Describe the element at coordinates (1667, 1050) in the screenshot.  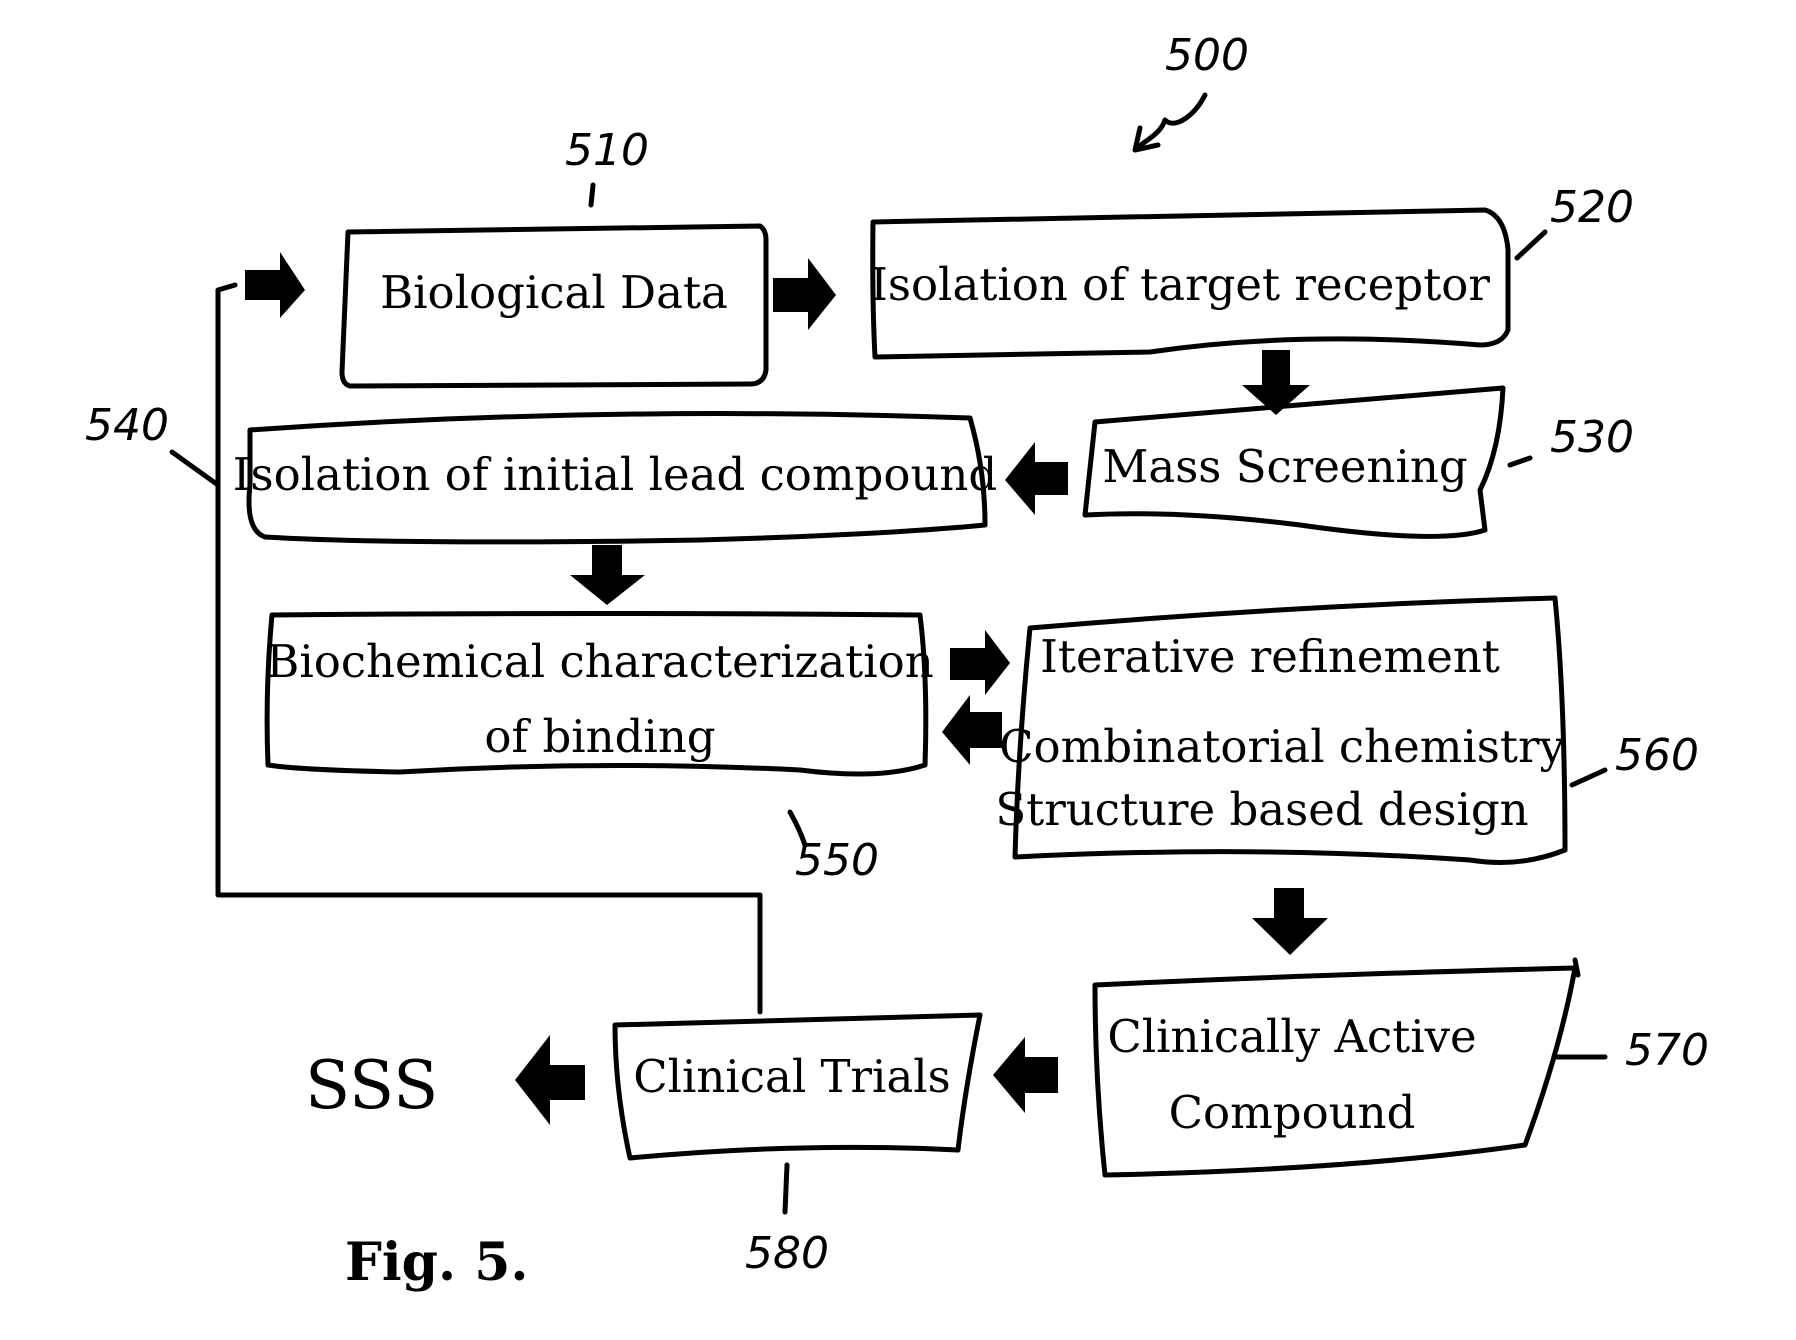
I see `ref-570-label: 570` at that location.